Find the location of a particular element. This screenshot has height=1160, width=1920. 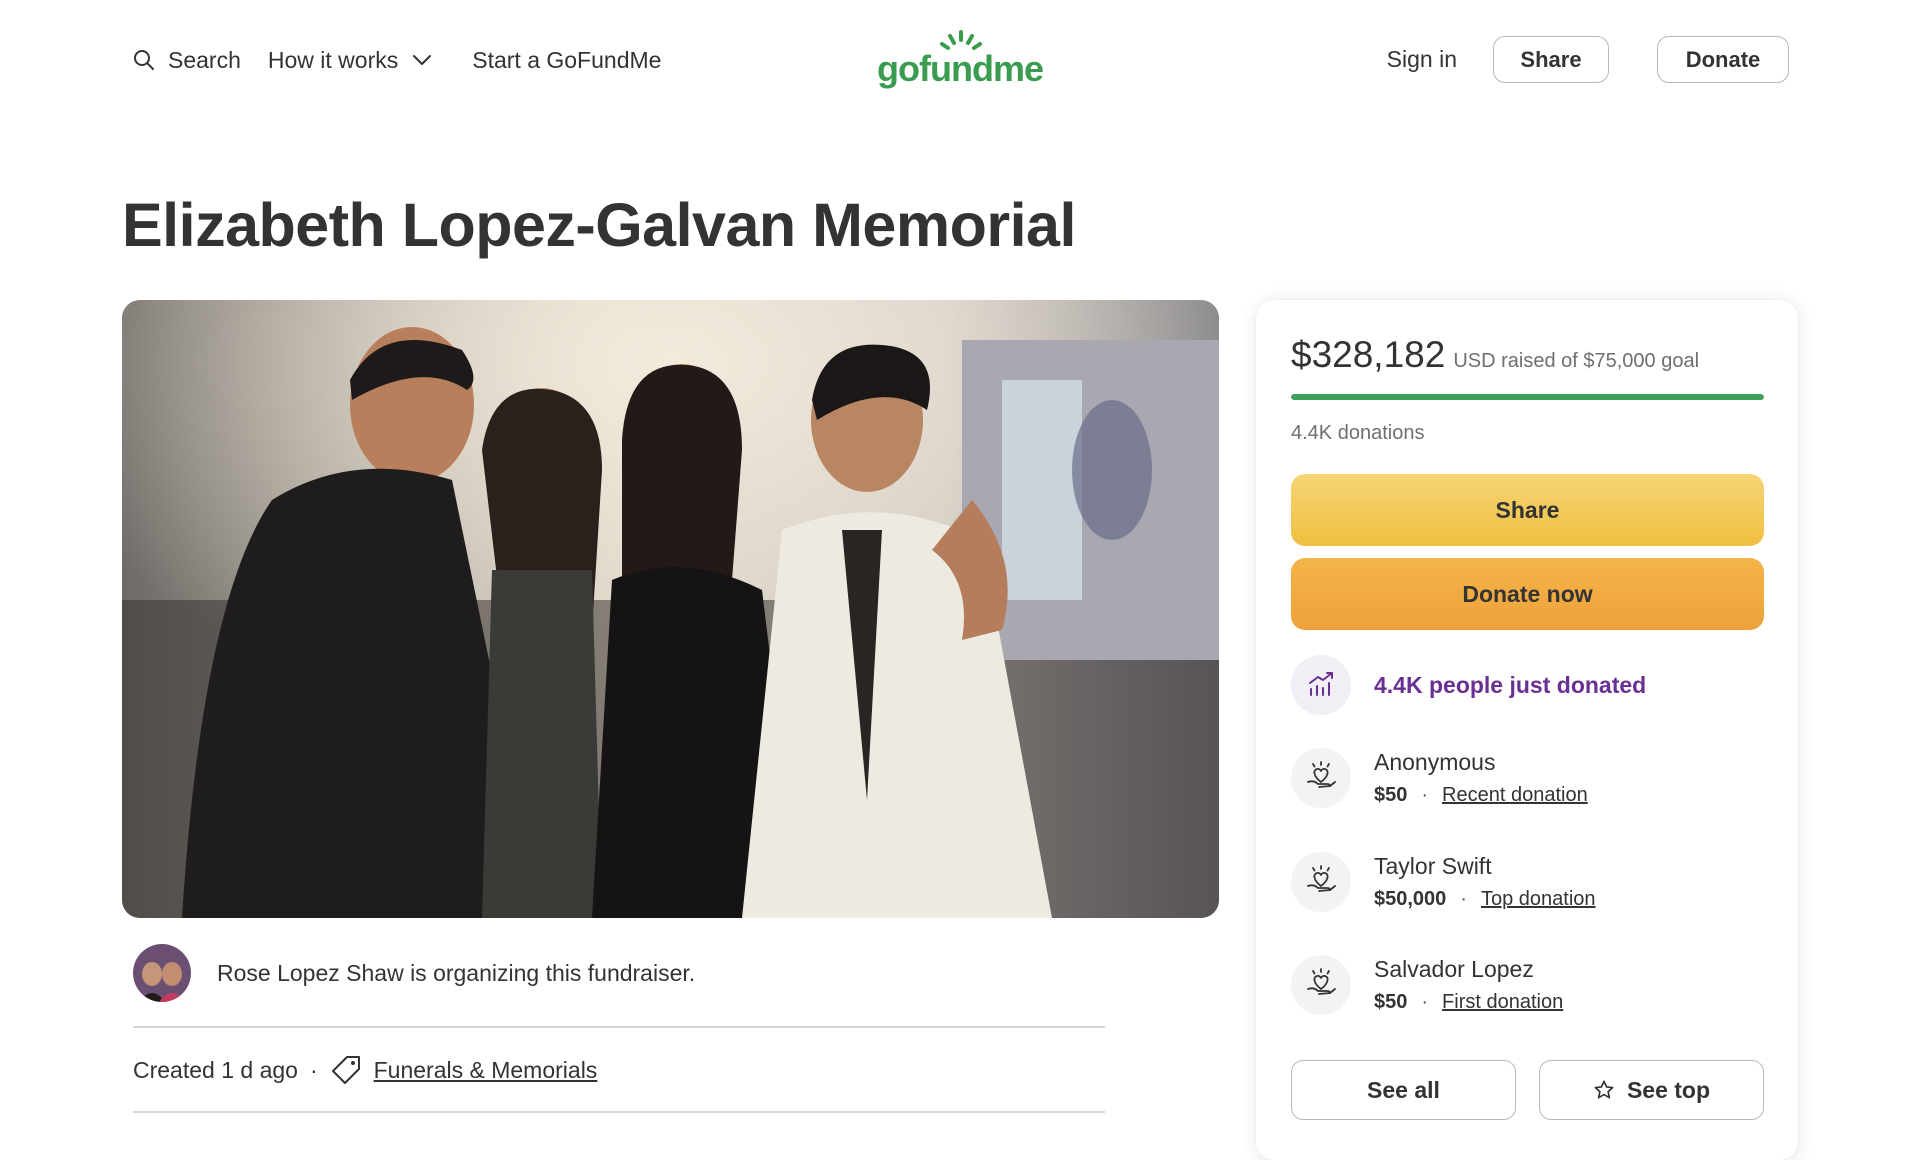

donor-badge-link: Recent donation is located at coordinates (1515, 795).